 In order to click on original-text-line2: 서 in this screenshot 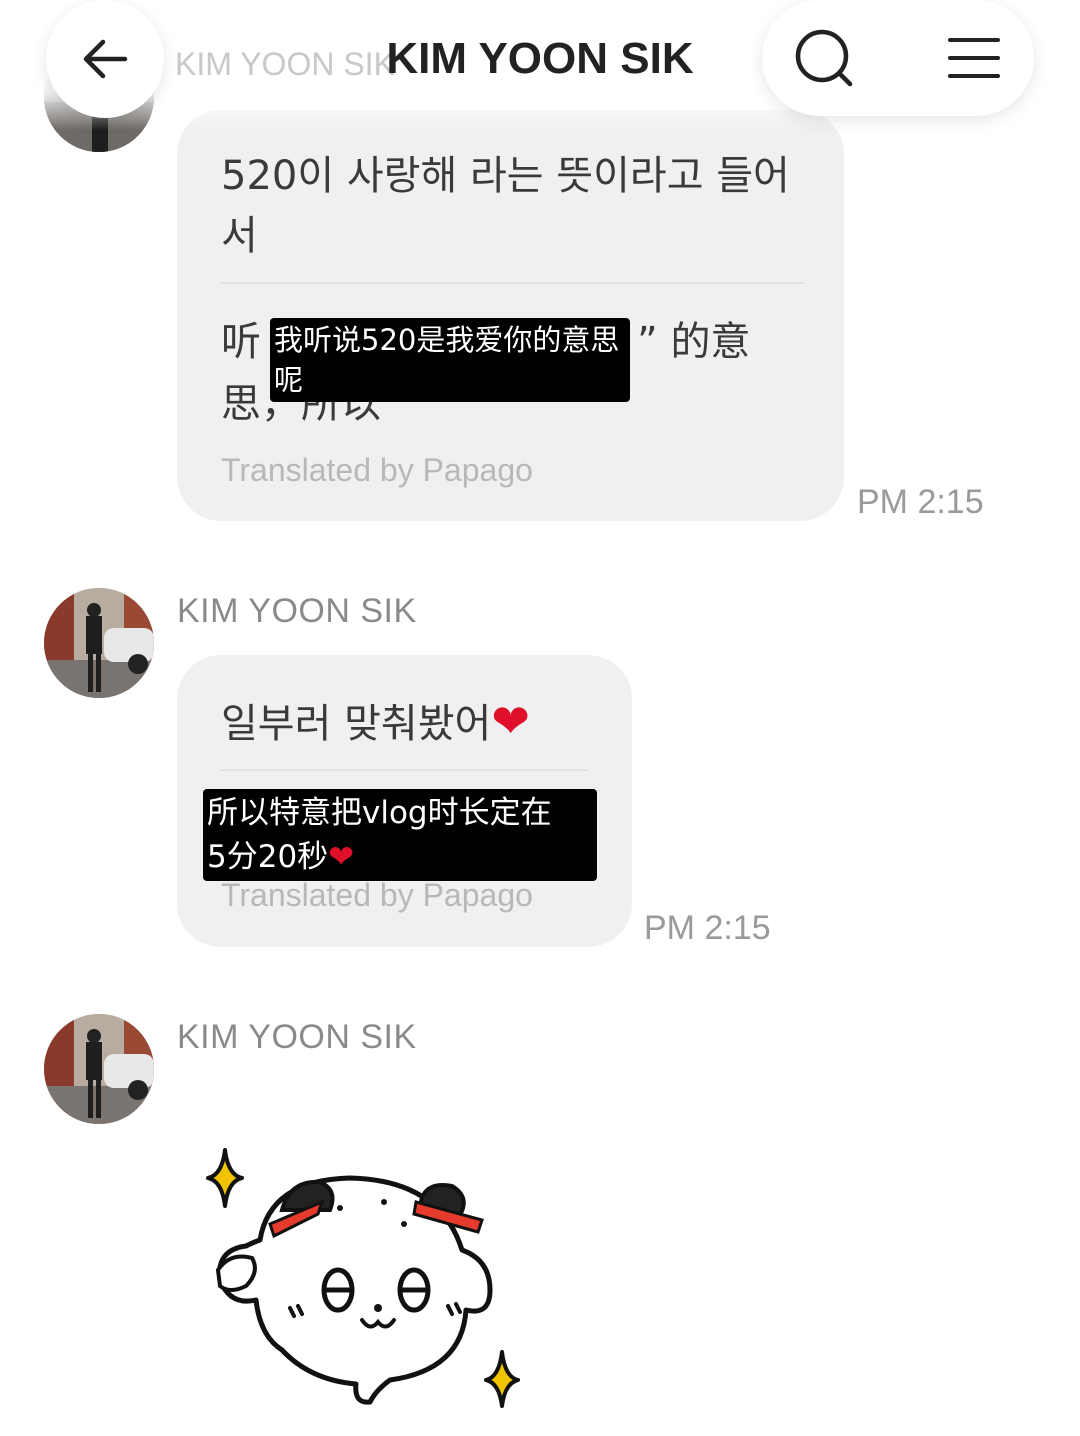, I will do `click(239, 236)`.